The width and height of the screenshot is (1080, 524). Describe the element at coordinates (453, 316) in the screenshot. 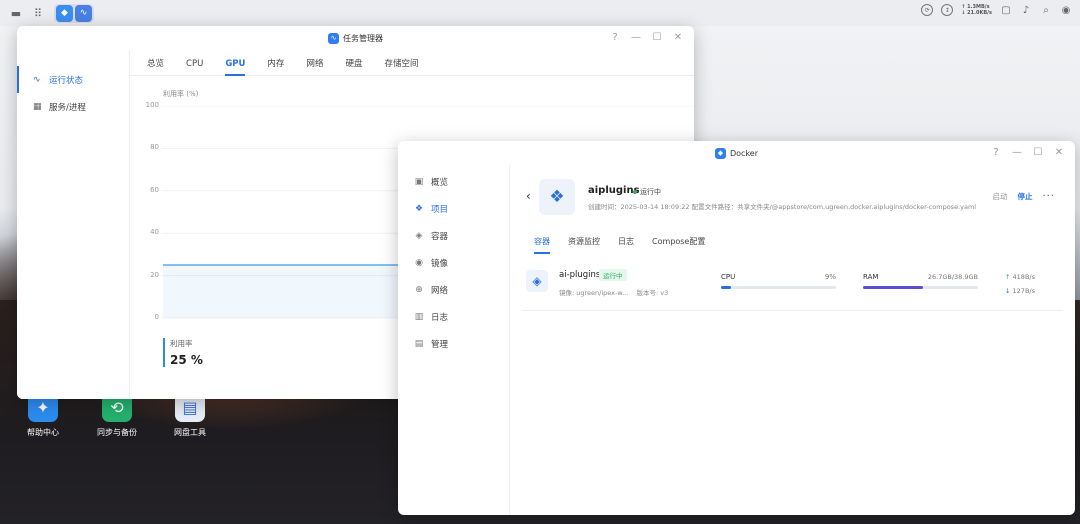

I see `sidebar-item-logs: ▥ 日志` at that location.